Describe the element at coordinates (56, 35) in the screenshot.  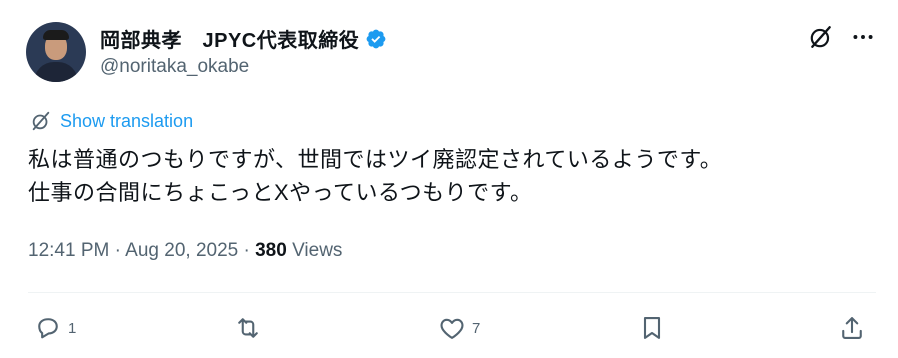
I see `avatar-hair` at that location.